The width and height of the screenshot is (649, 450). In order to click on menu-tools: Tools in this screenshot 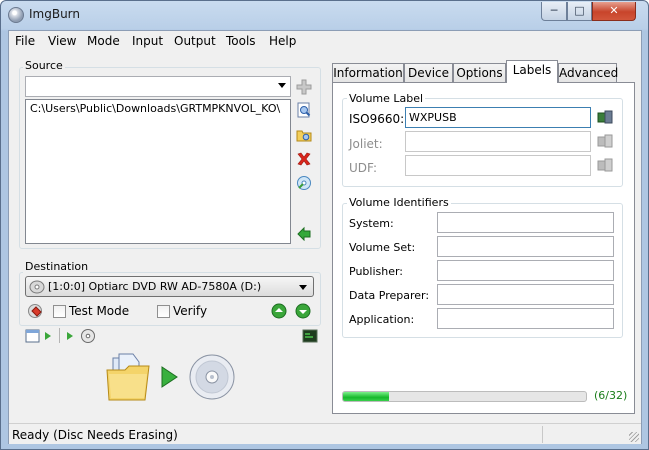, I will do `click(241, 41)`.